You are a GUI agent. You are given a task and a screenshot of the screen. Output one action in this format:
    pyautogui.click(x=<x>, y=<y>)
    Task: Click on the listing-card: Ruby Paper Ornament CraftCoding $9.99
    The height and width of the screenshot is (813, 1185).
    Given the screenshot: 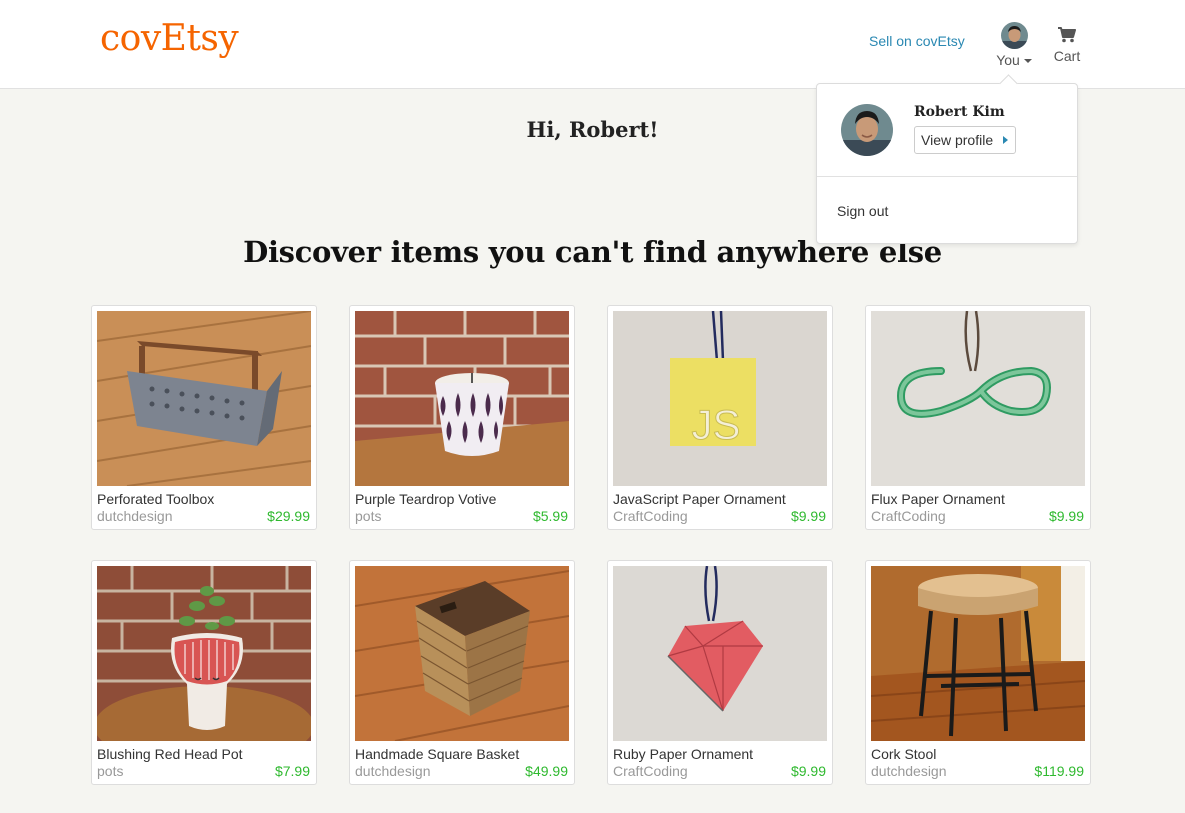 What is the action you would take?
    pyautogui.click(x=720, y=672)
    